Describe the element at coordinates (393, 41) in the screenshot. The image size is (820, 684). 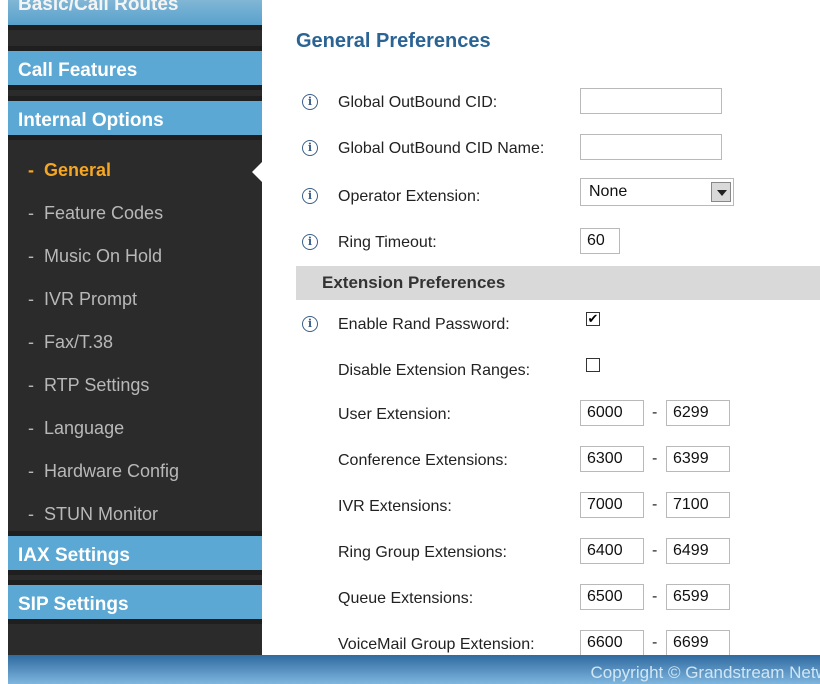
I see `page-title: General Preferences` at that location.